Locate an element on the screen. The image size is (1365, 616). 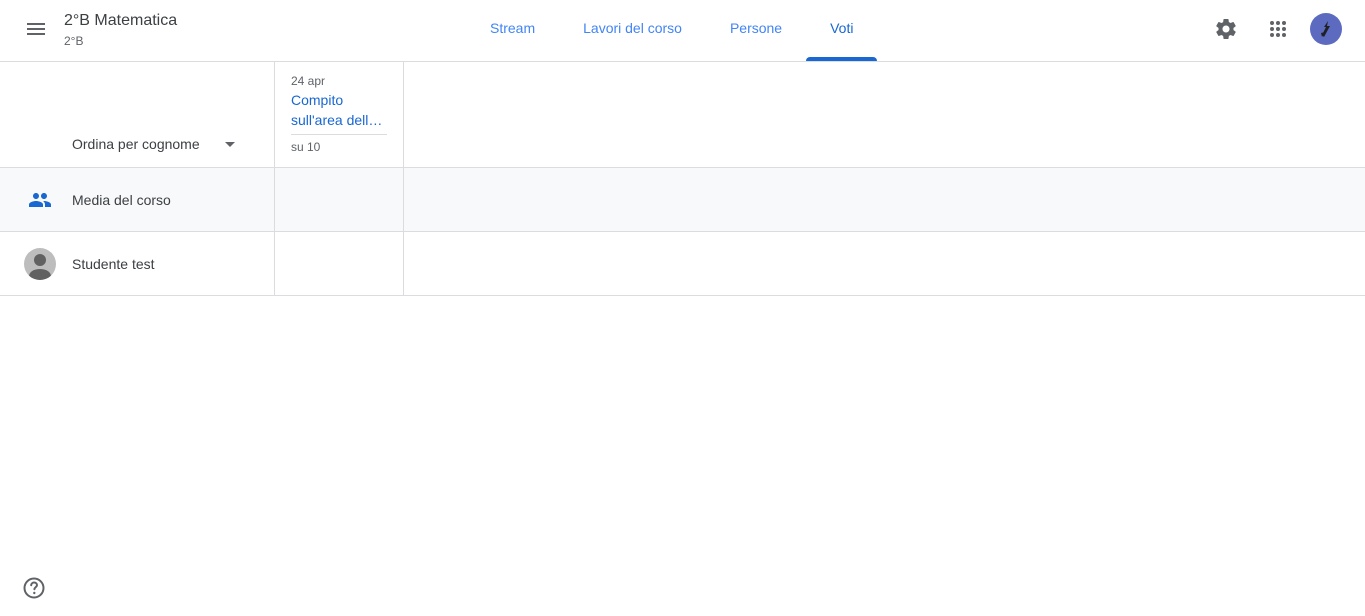
gear-icon is located at coordinates (1226, 29).